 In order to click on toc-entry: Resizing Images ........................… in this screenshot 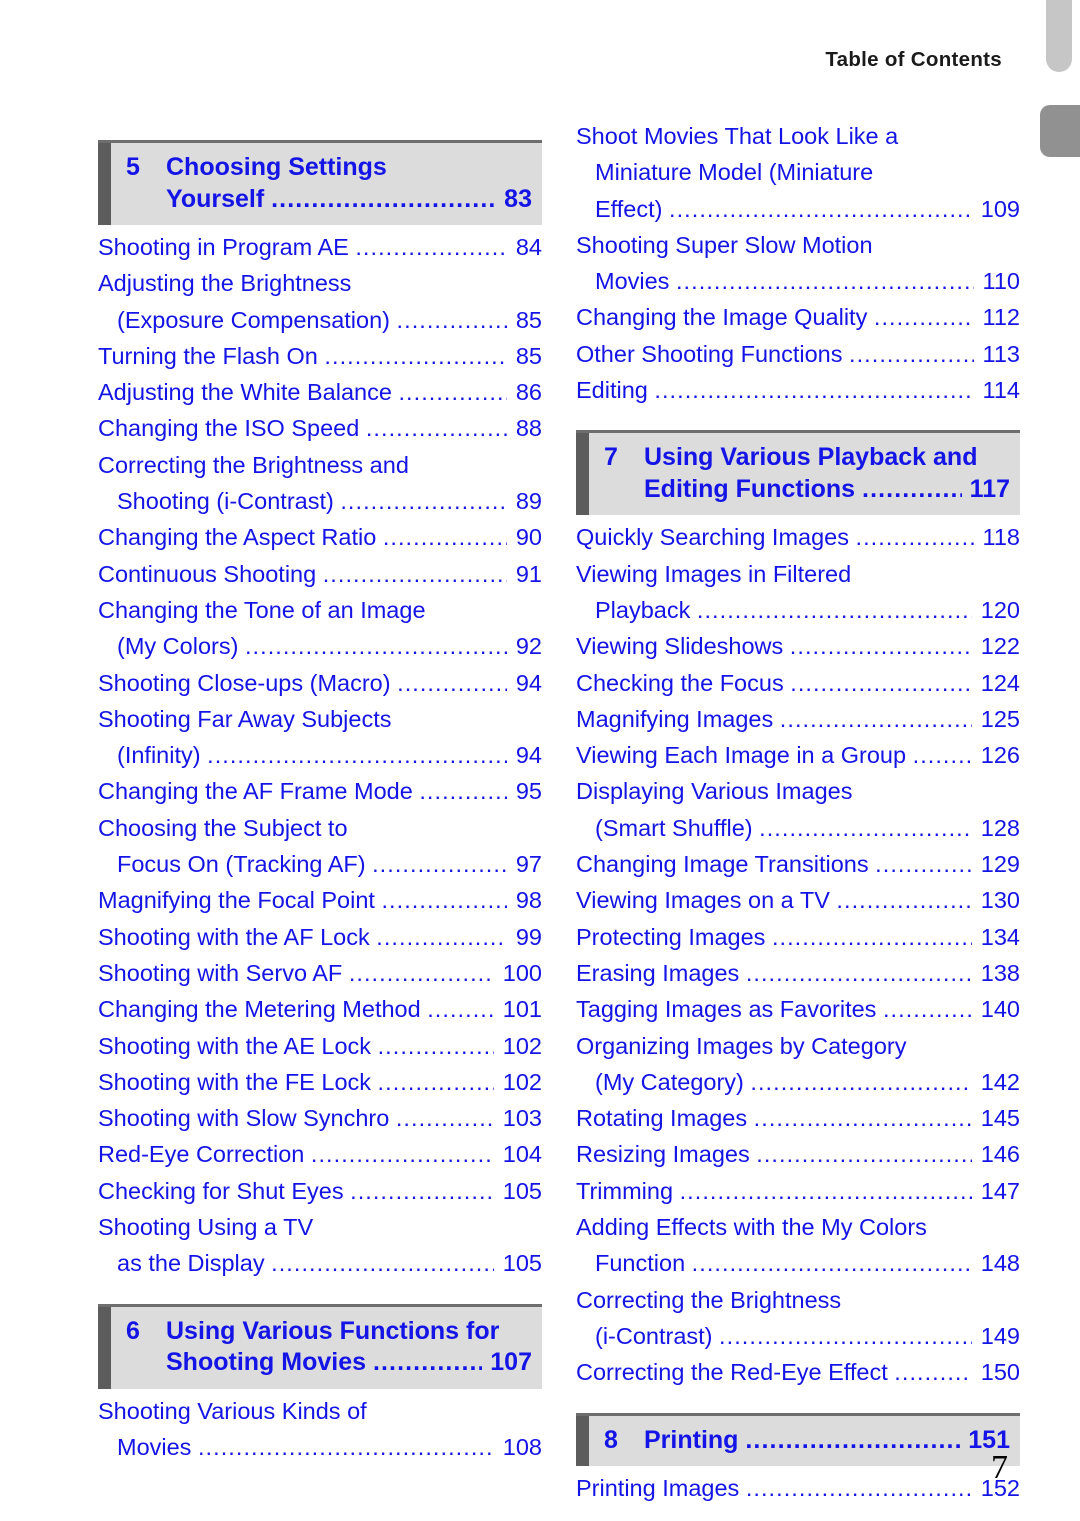, I will do `click(798, 1154)`.